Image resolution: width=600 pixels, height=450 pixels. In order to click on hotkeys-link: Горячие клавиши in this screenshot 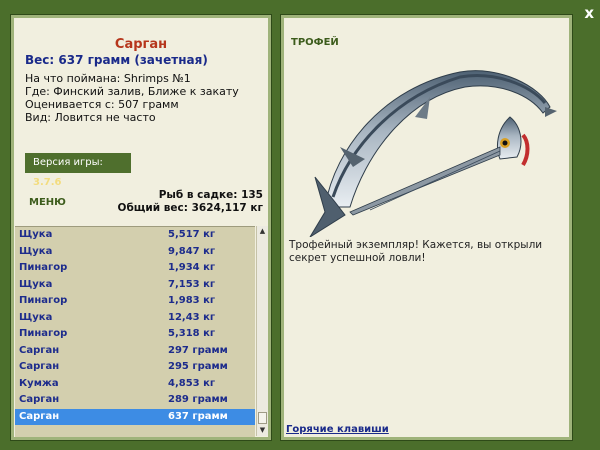, I will do `click(337, 429)`.